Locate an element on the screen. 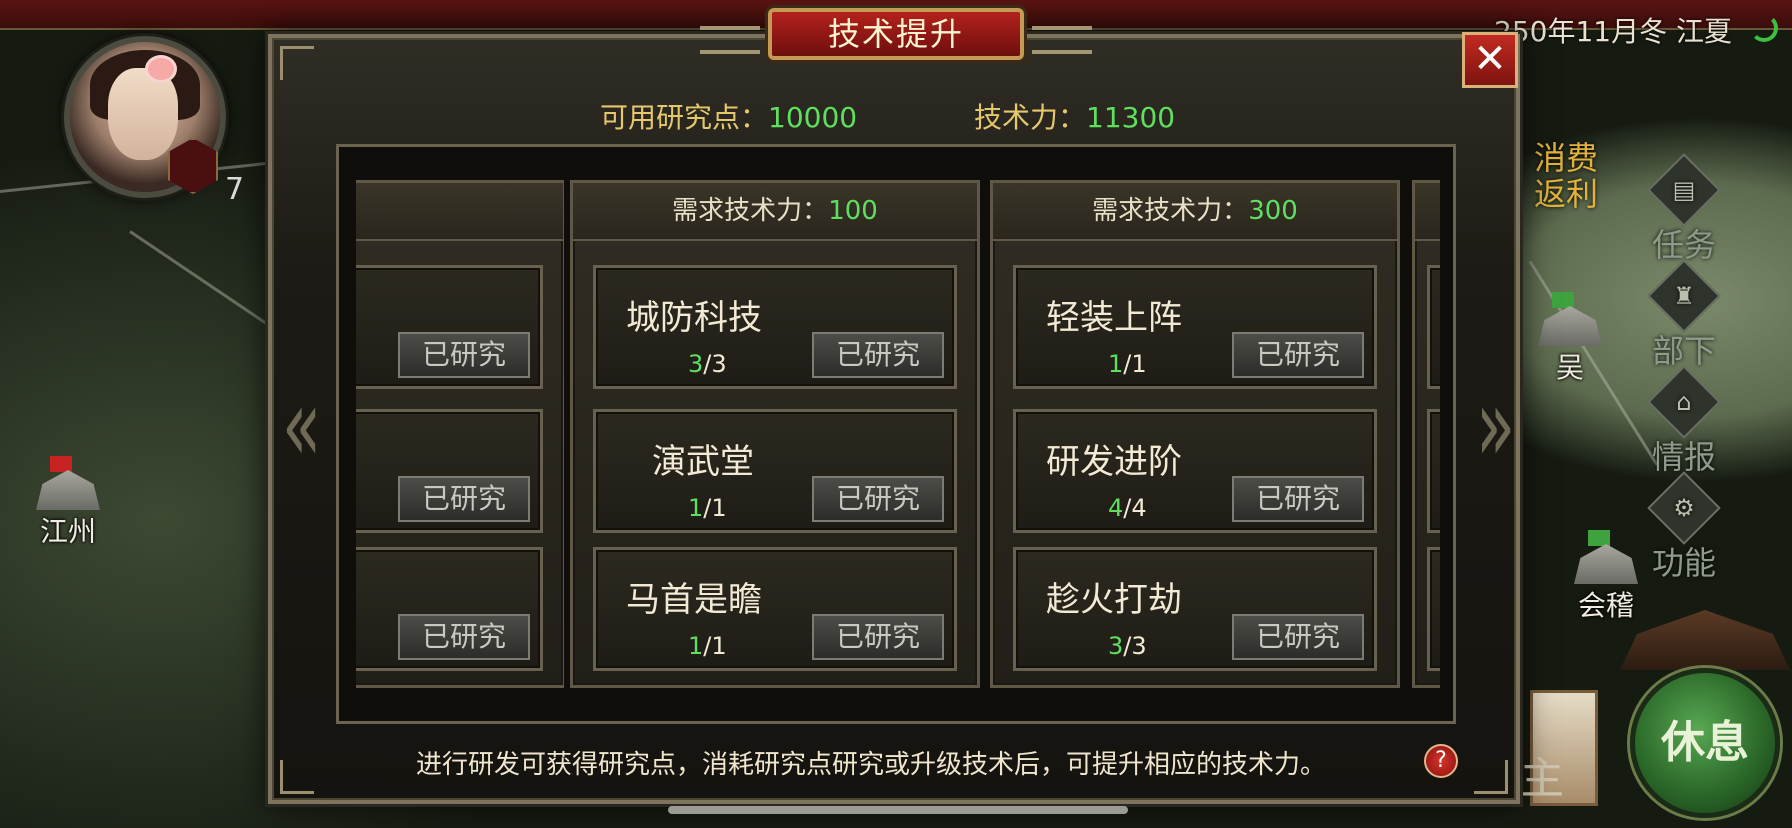  required-power-value: 300 is located at coordinates (1273, 211).